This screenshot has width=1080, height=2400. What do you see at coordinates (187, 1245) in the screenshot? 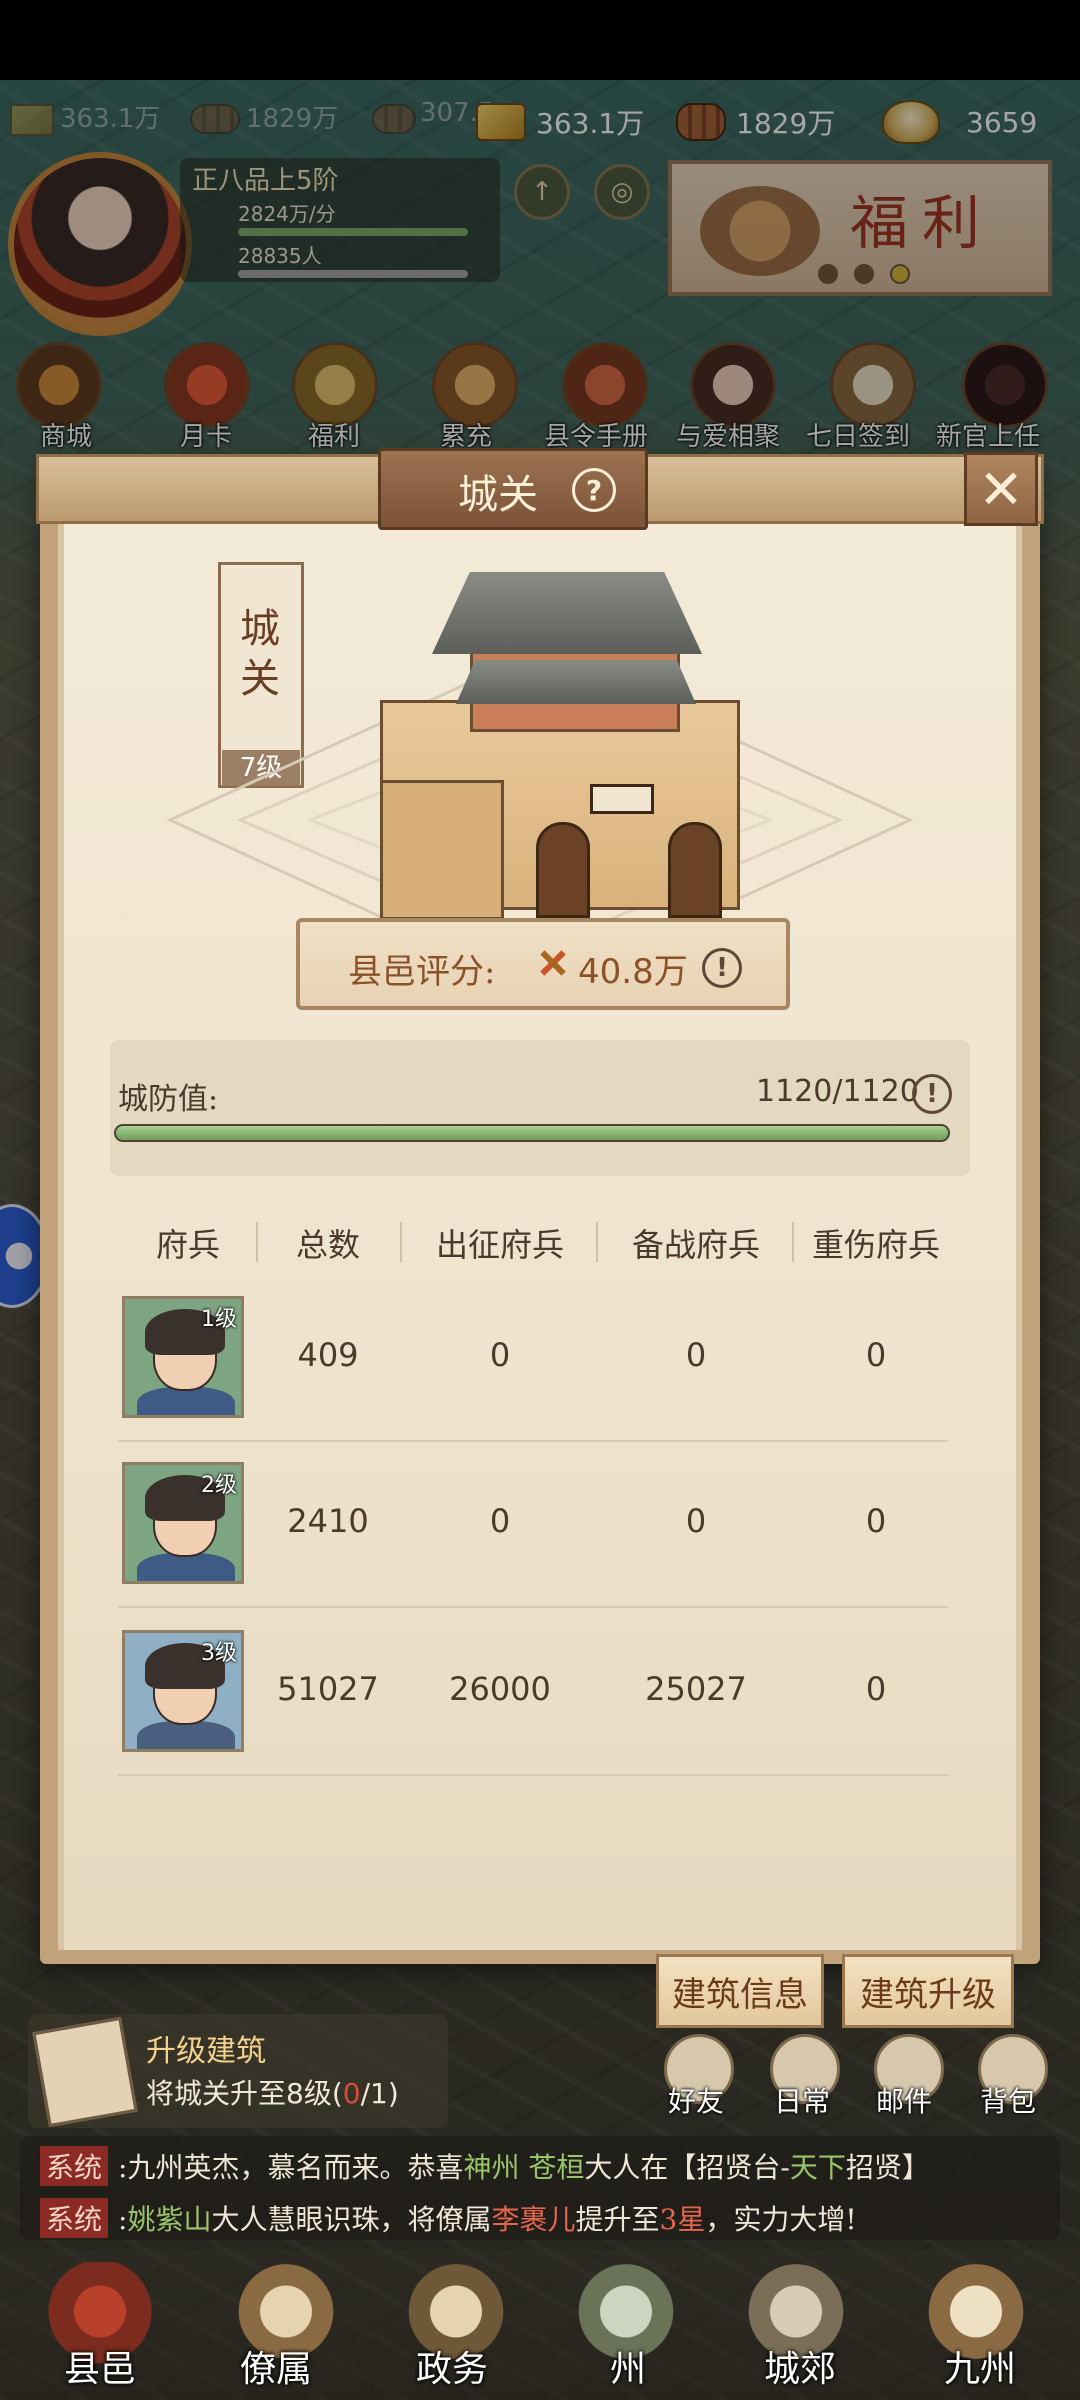
I see `col-header-soldier: 府兵` at bounding box center [187, 1245].